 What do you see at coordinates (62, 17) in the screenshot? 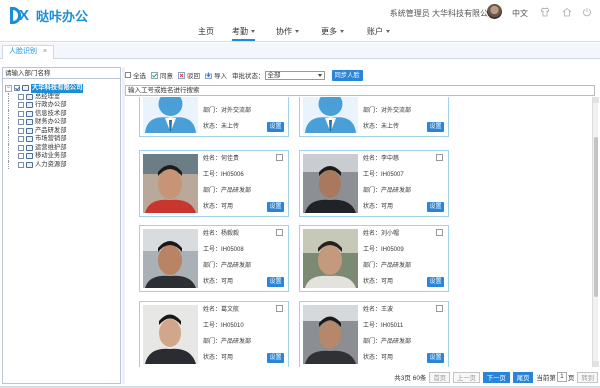
I see `brand-name: 哒咔办公` at bounding box center [62, 17].